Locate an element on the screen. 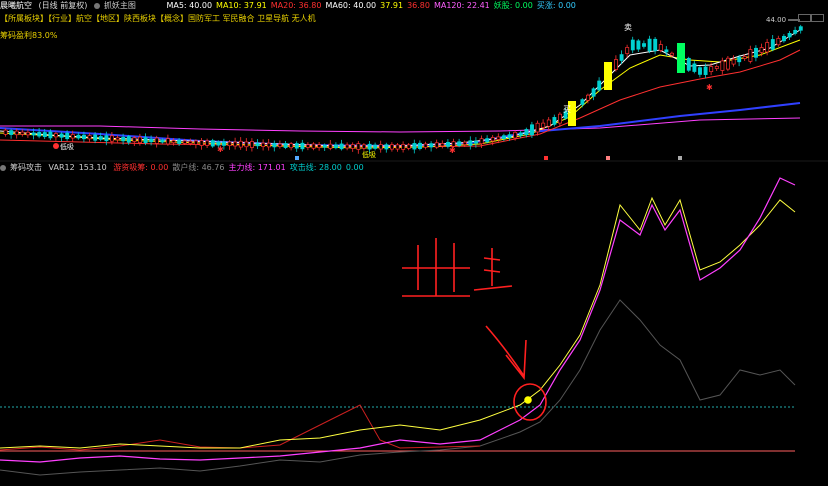 This screenshot has width=828, height=486. panel-controls is located at coordinates (811, 18).